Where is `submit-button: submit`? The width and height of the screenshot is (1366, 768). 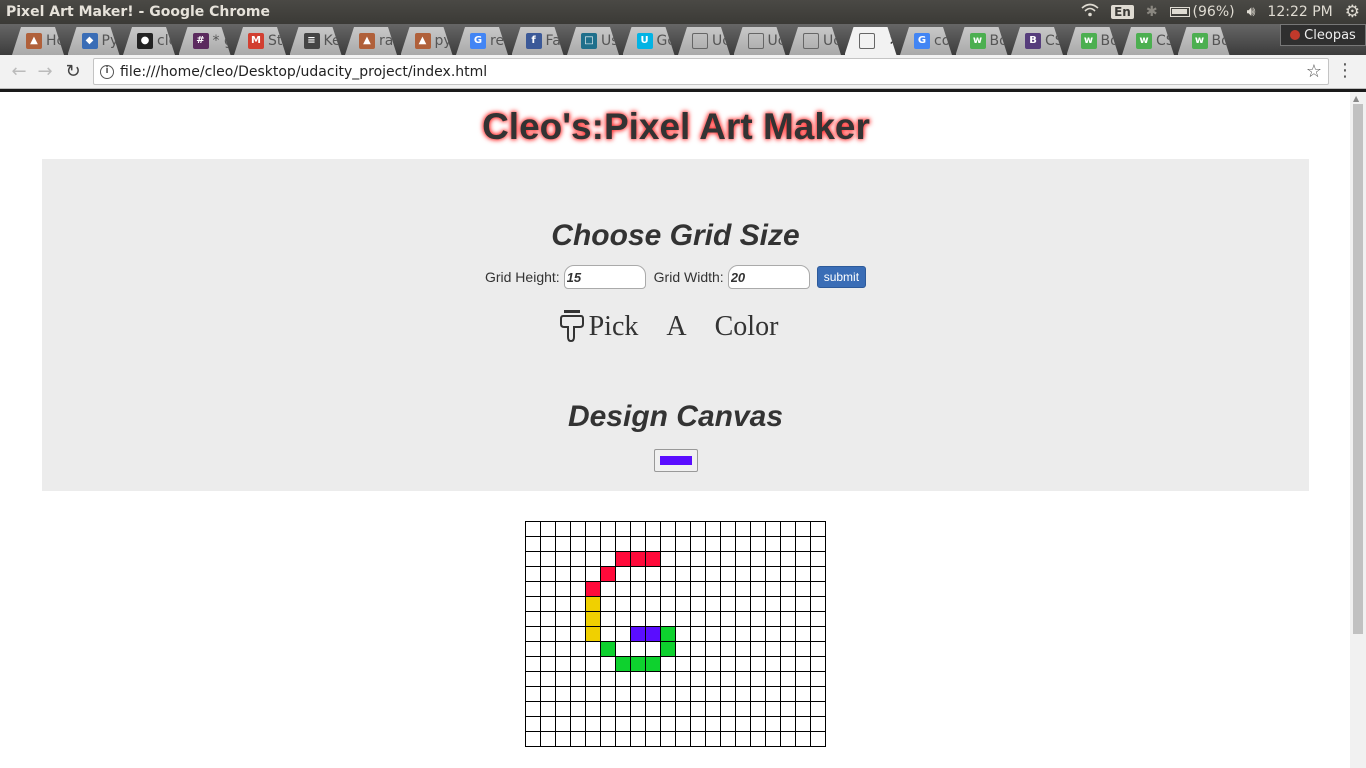 submit-button: submit is located at coordinates (841, 277).